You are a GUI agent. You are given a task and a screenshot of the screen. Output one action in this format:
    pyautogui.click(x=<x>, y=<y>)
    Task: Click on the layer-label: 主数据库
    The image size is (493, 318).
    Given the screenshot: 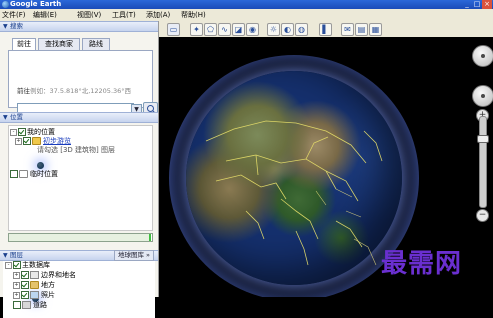 What is the action you would take?
    pyautogui.click(x=36, y=265)
    